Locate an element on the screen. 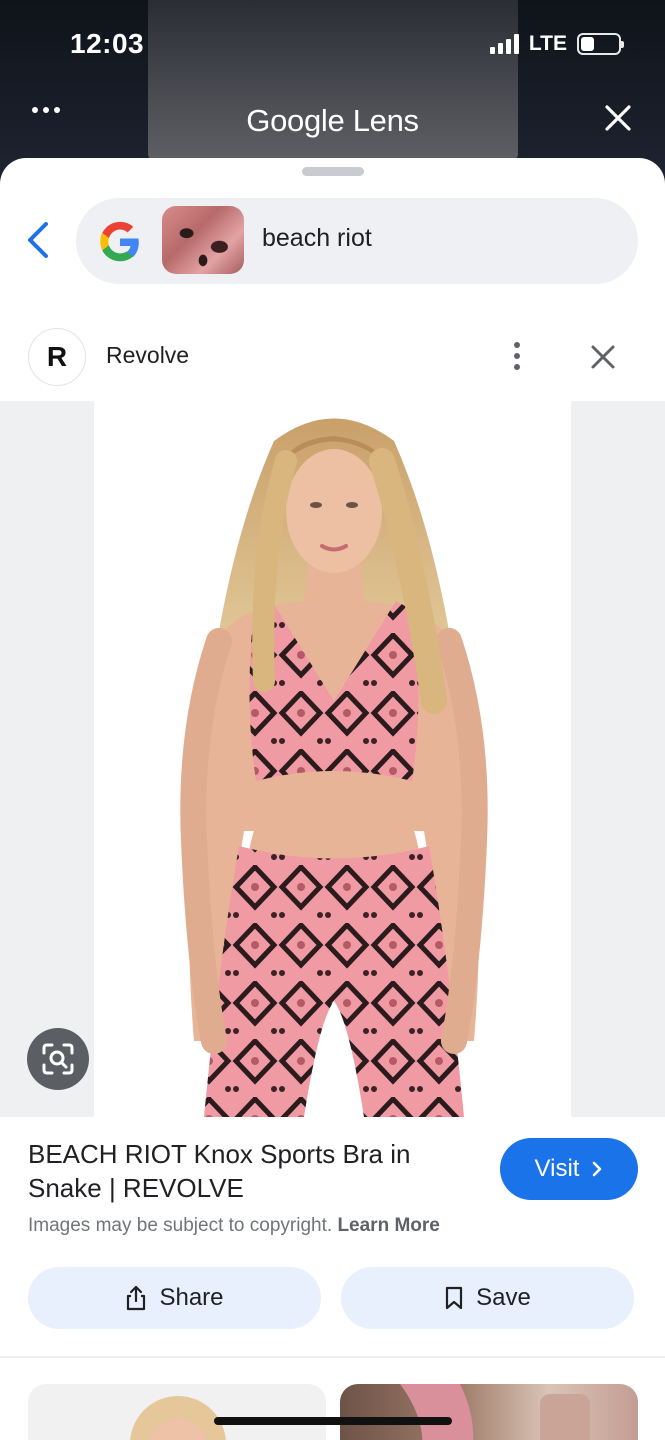 The image size is (665, 1440). lens-search-icon is located at coordinates (58, 1059).